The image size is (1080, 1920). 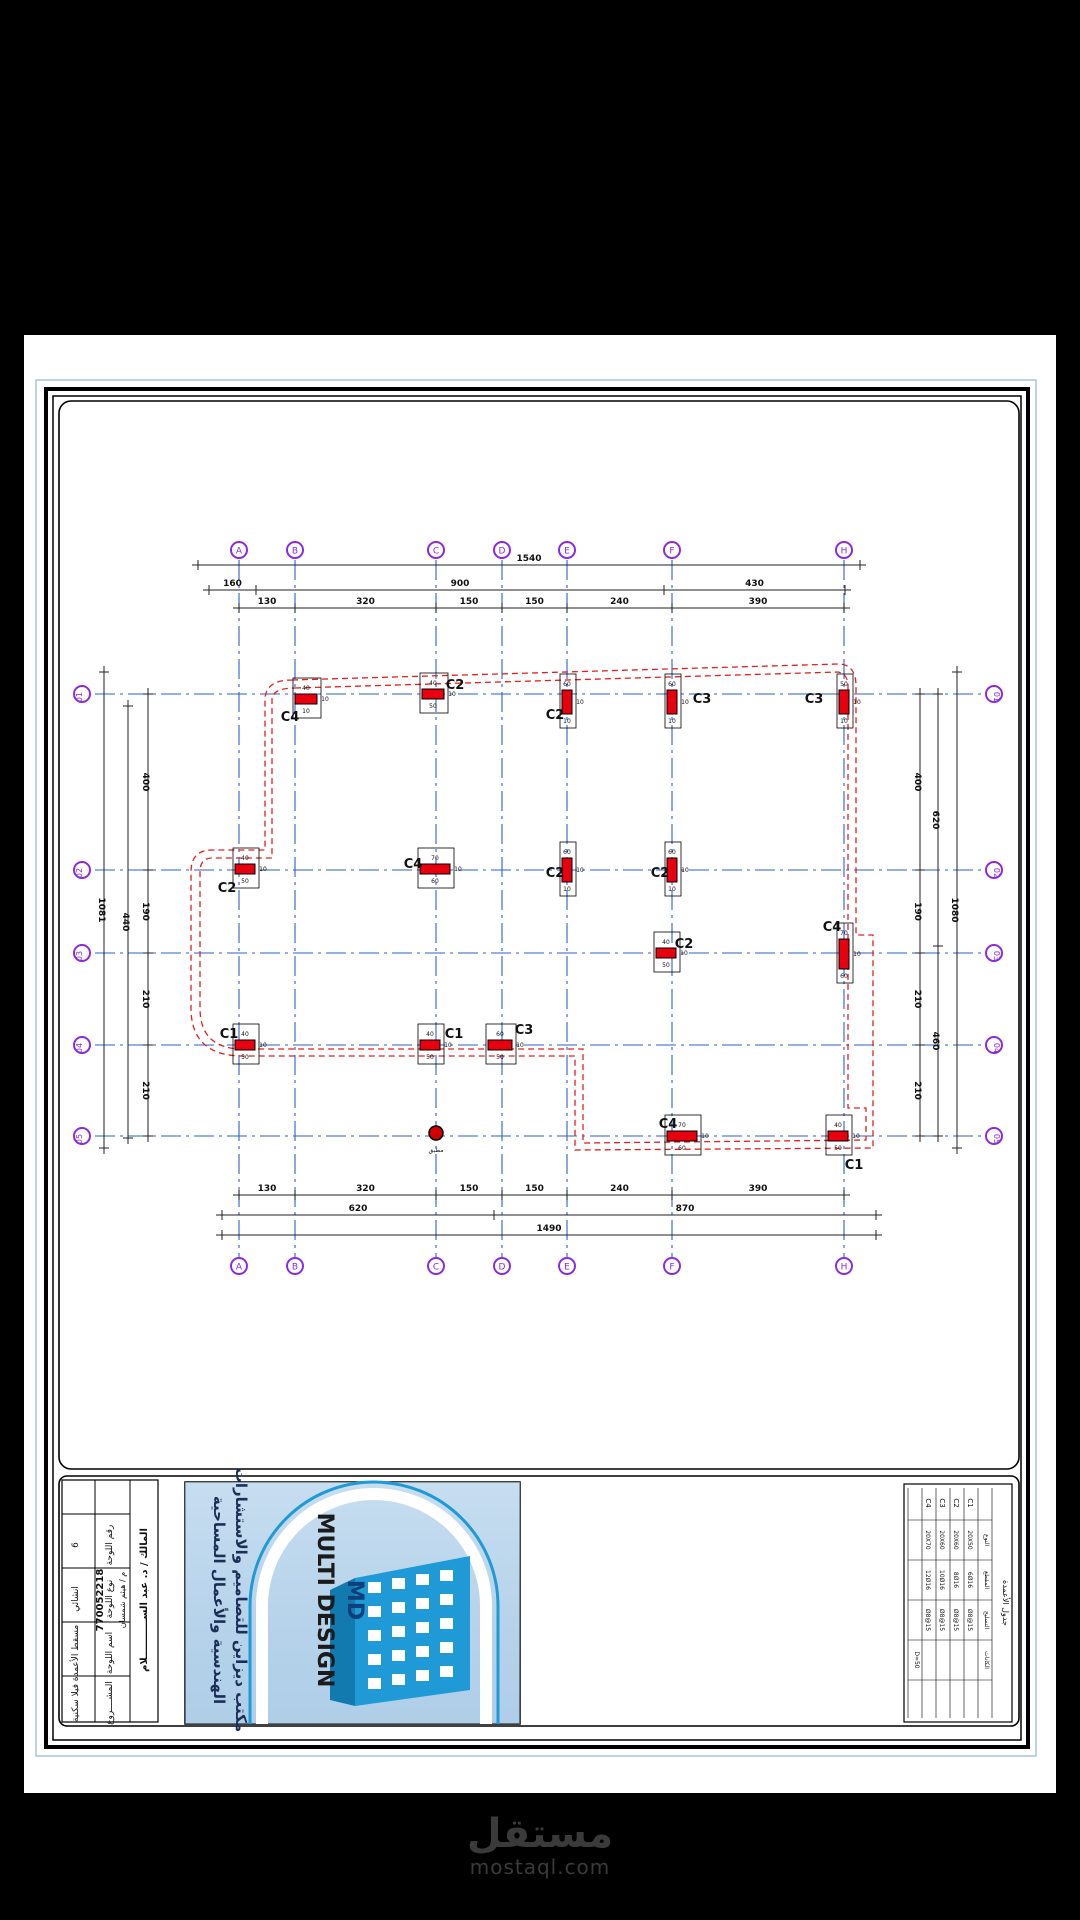 What do you see at coordinates (245, 881) in the screenshot?
I see `column-5-dim-b: 50` at bounding box center [245, 881].